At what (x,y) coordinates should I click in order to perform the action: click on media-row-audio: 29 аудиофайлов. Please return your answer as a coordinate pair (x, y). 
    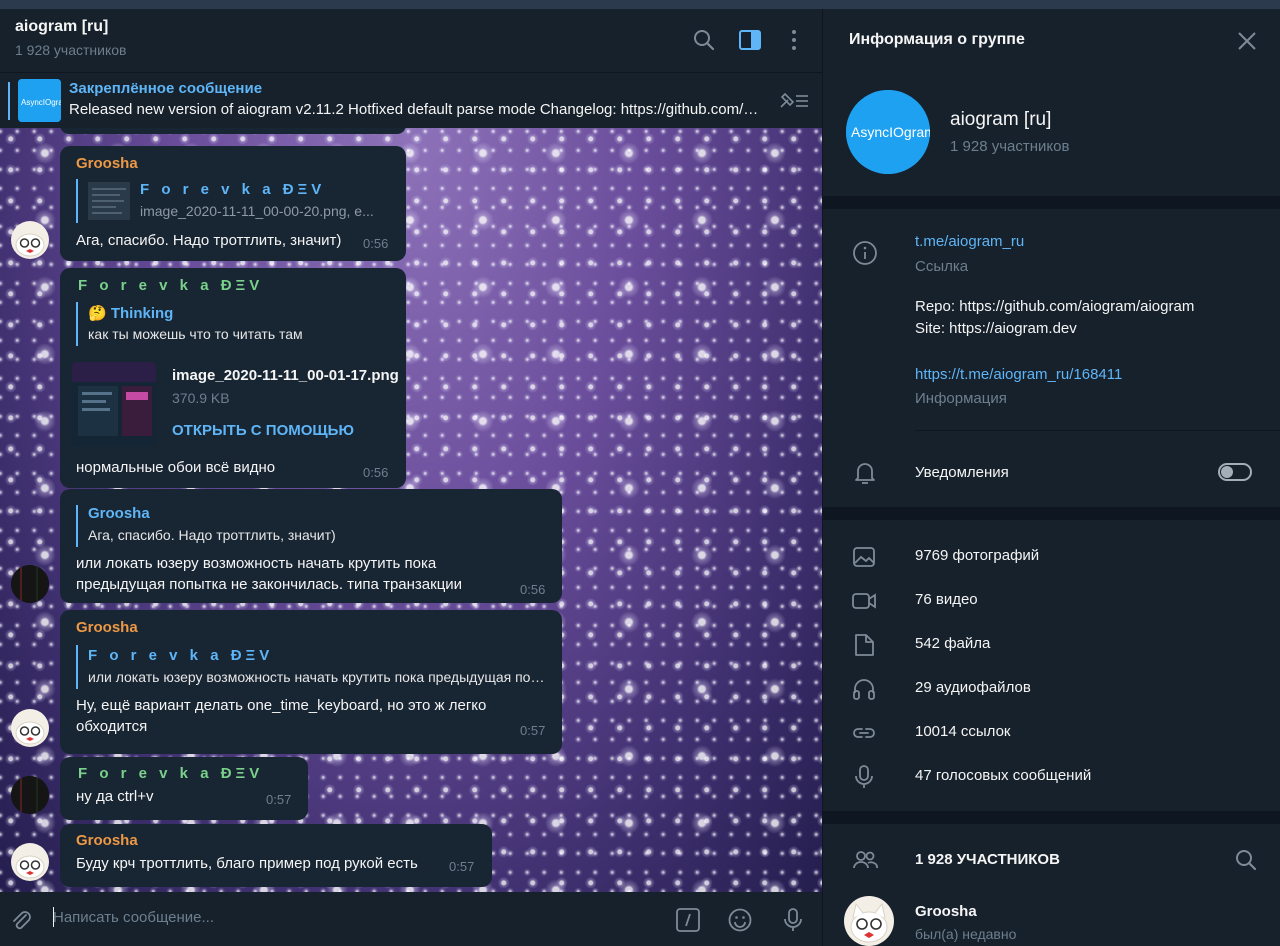
    Looking at the image, I should click on (1051, 689).